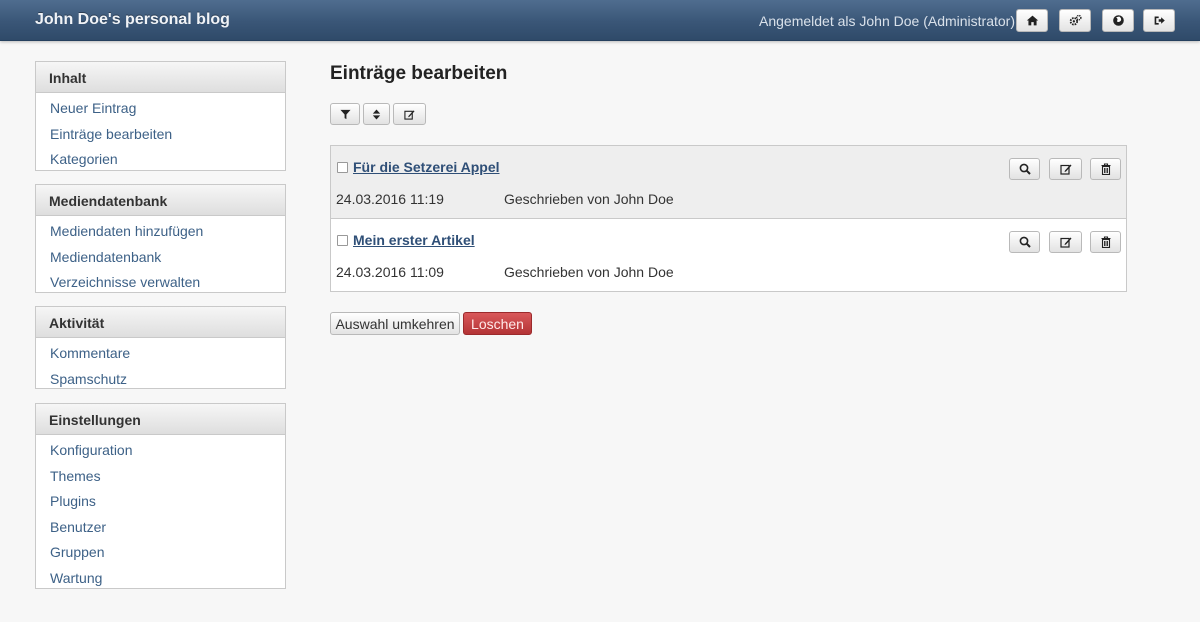 This screenshot has width=1200, height=622. What do you see at coordinates (160, 528) in the screenshot?
I see `sidebar-item-users: Benutzer` at bounding box center [160, 528].